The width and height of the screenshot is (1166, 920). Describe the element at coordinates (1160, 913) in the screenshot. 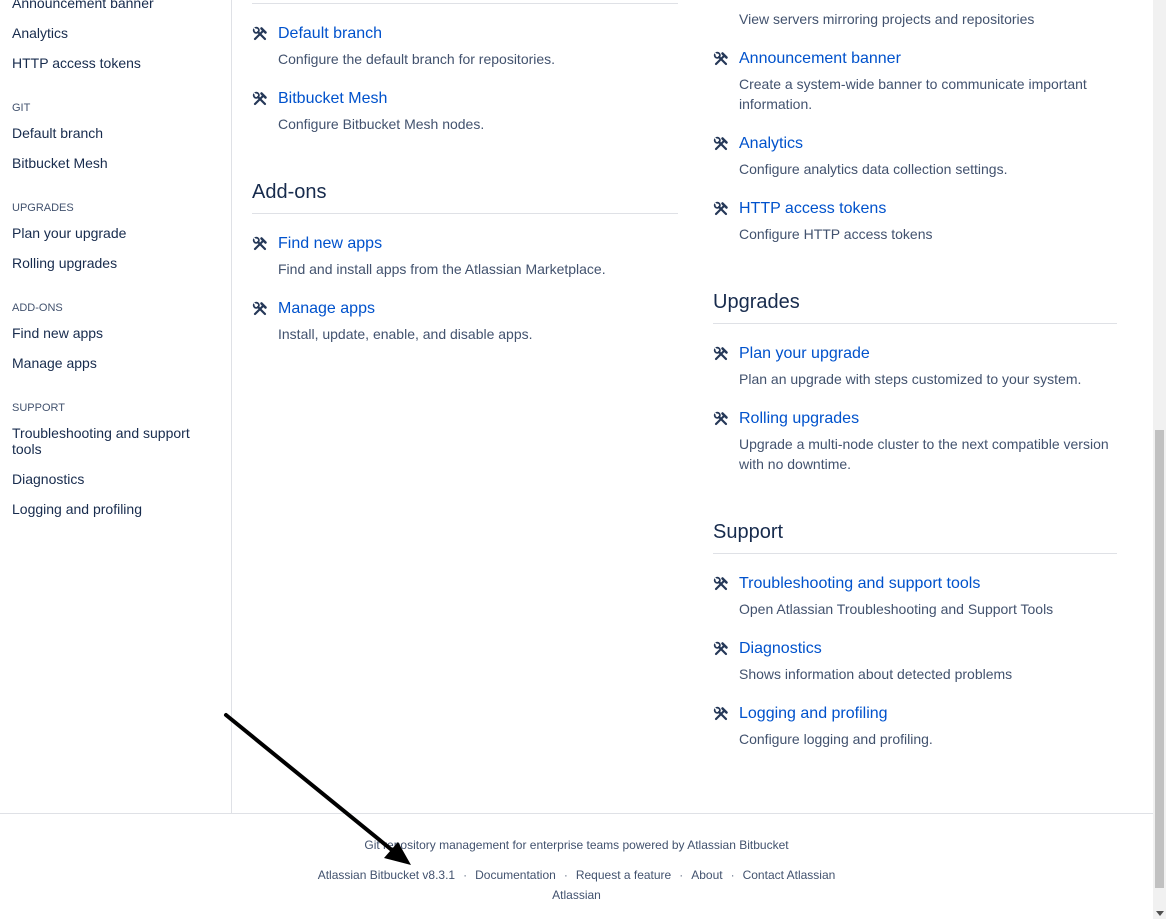

I see `scroll-down-icon` at that location.